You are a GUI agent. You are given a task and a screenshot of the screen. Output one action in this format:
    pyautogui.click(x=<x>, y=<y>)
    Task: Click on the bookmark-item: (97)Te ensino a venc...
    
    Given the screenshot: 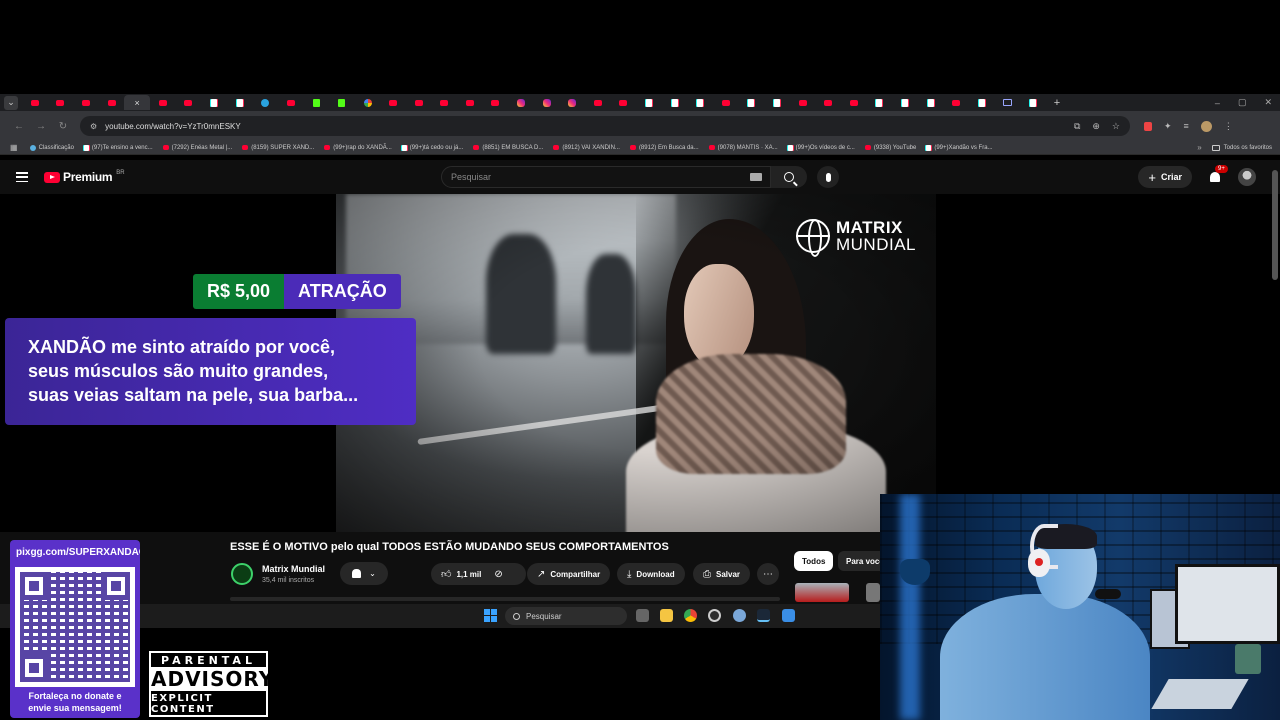 What is the action you would take?
    pyautogui.click(x=118, y=147)
    